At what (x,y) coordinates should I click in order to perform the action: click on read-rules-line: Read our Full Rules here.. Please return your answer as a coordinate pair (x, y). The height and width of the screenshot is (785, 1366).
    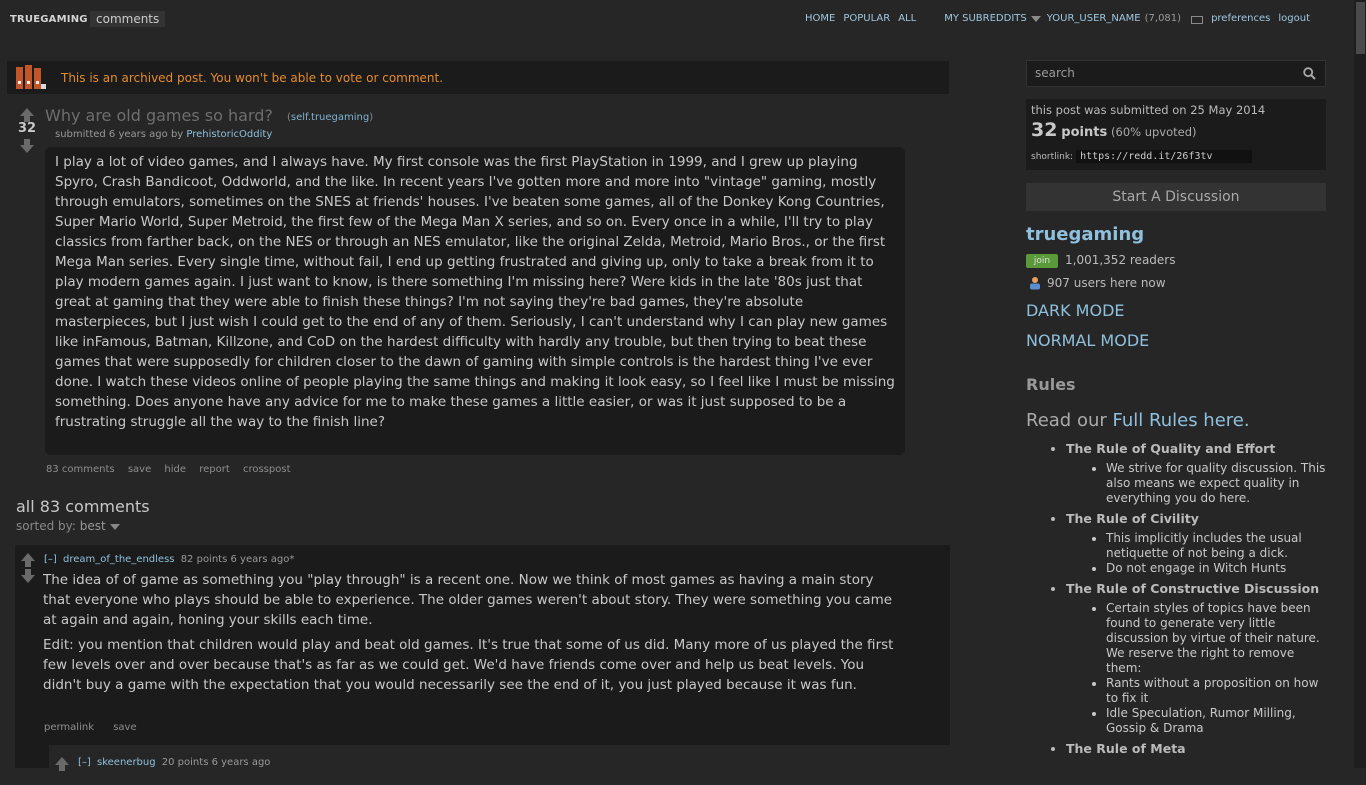
    Looking at the image, I should click on (1138, 420).